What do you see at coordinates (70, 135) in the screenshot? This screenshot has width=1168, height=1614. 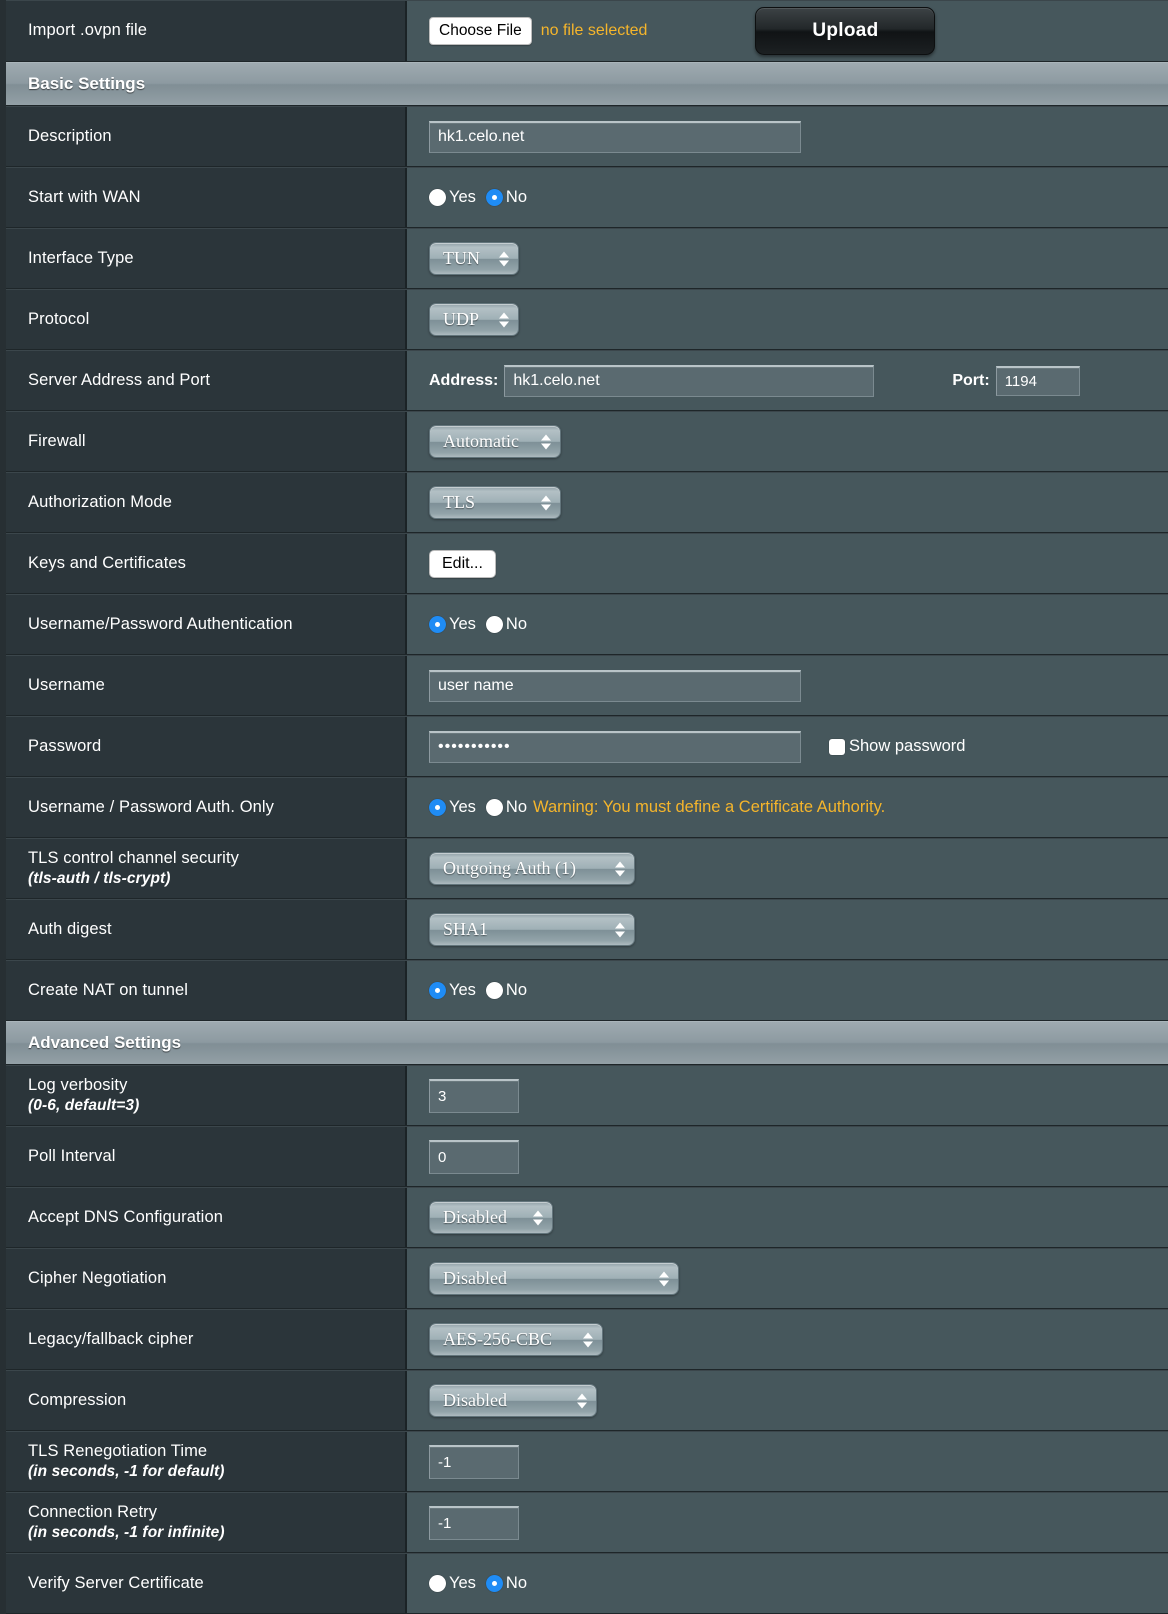 I see `label-text: Description` at bounding box center [70, 135].